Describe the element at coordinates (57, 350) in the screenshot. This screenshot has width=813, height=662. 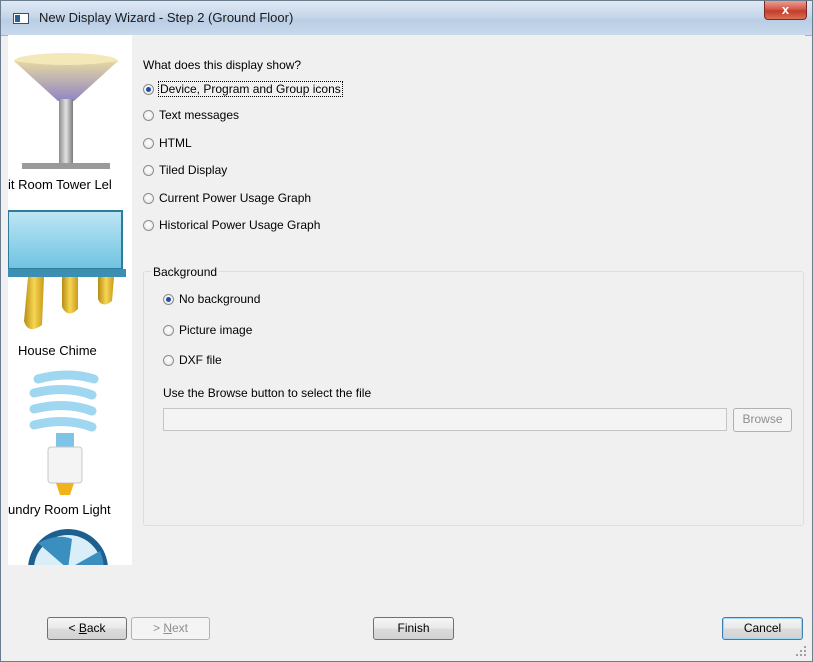
I see `device-label: House Chime` at that location.